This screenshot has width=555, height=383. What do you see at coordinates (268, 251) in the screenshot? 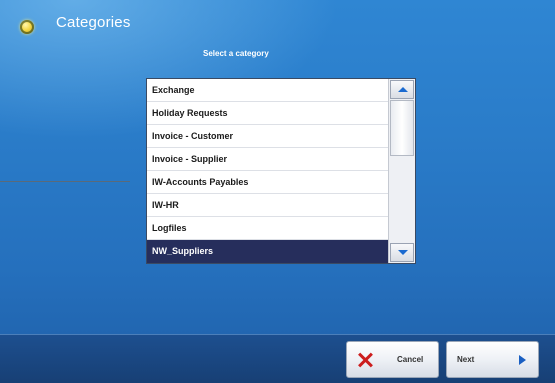
I see `list-item-selected: NW_Suppliers` at bounding box center [268, 251].